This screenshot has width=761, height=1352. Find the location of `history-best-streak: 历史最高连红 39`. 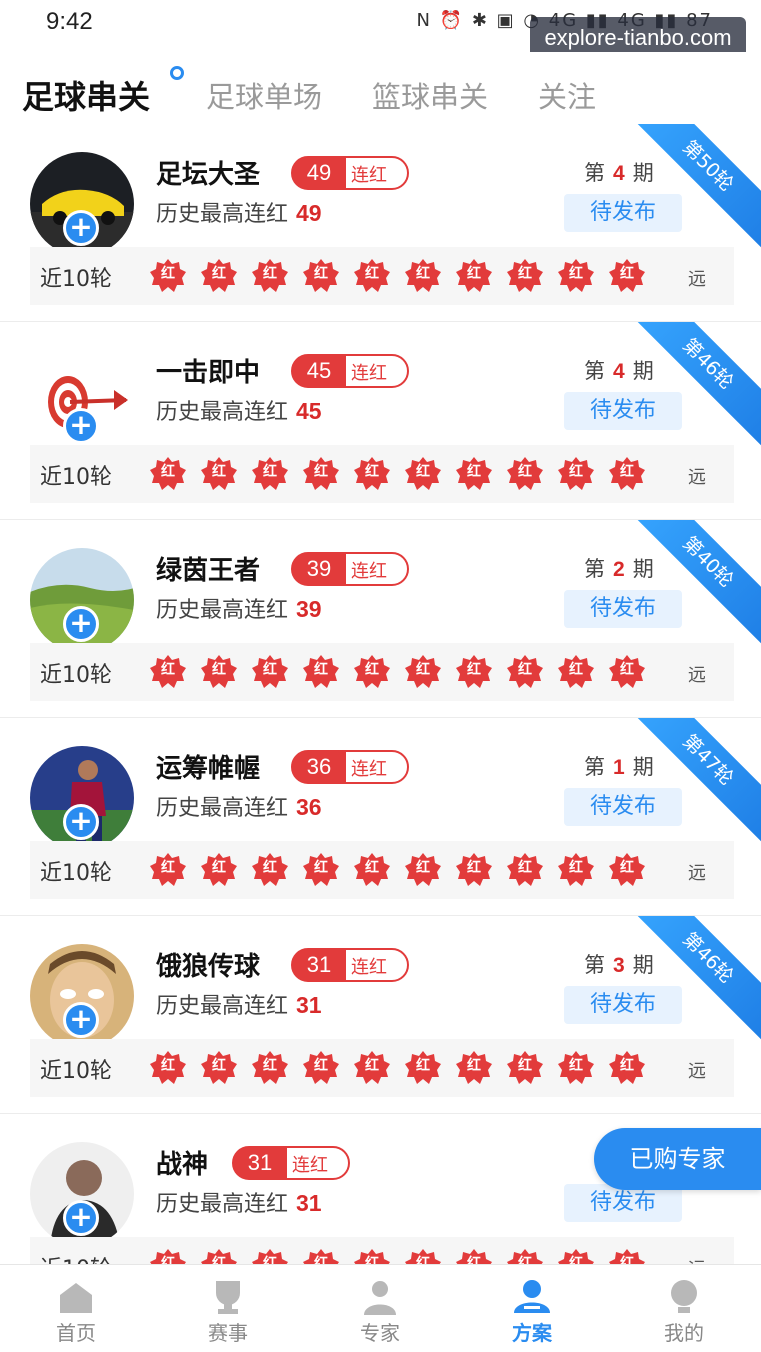

history-best-streak: 历史最高连红 39 is located at coordinates (239, 608).